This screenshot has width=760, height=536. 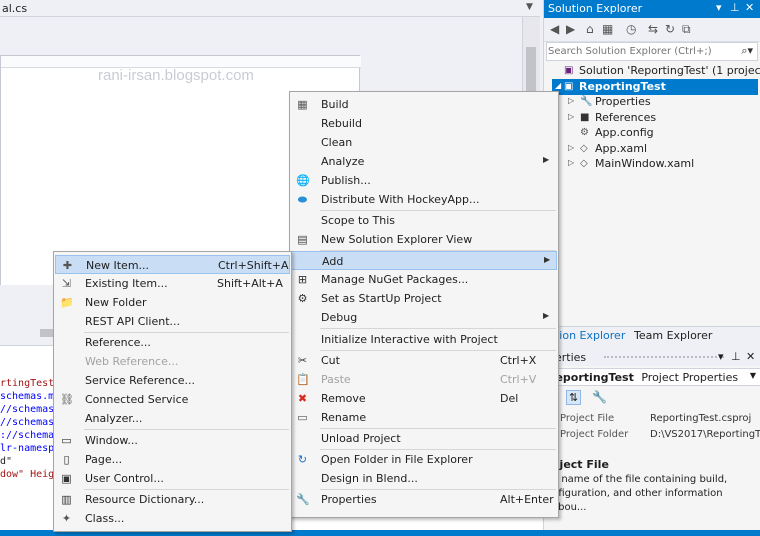 I want to click on scrollbar-thumb, so click(x=531, y=72).